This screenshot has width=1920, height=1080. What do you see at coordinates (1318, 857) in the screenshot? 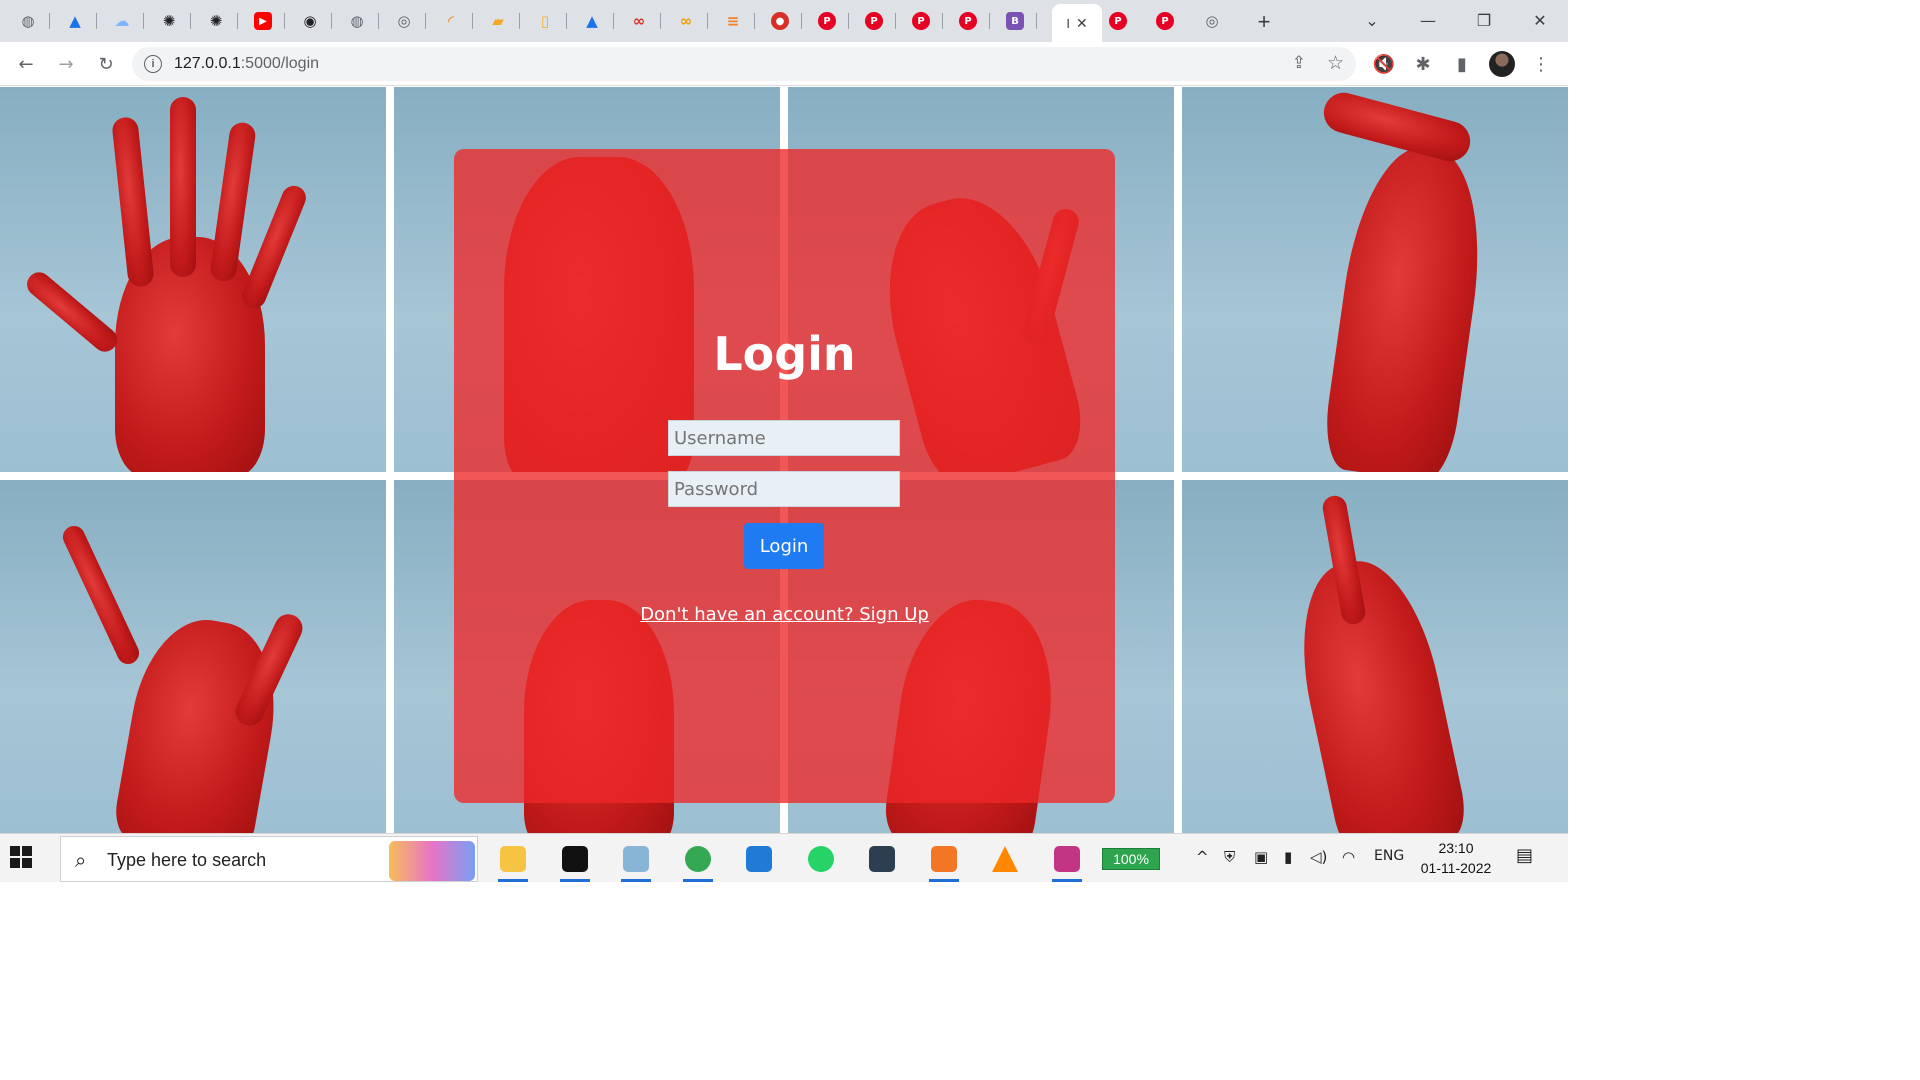
I see `volume-icon: ◁)` at bounding box center [1318, 857].